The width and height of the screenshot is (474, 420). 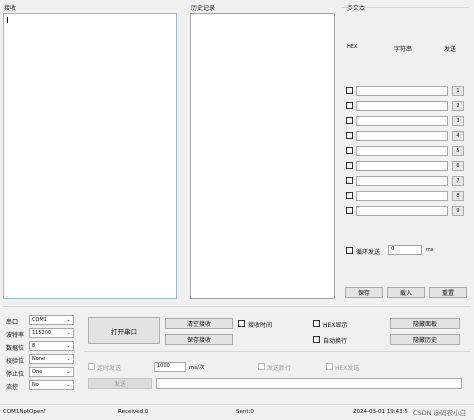 What do you see at coordinates (120, 383) in the screenshot?
I see `send-button: 发送` at bounding box center [120, 383].